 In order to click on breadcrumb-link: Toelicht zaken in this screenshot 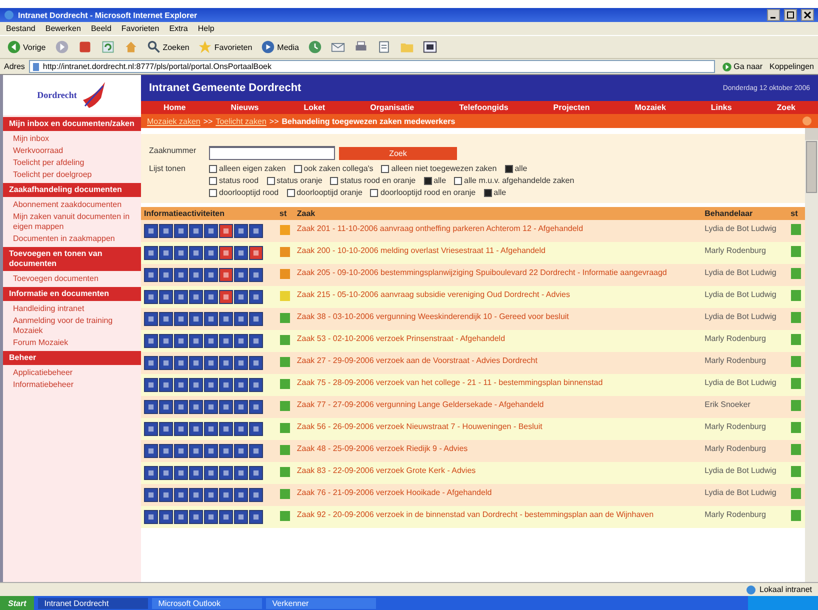, I will do `click(241, 121)`.